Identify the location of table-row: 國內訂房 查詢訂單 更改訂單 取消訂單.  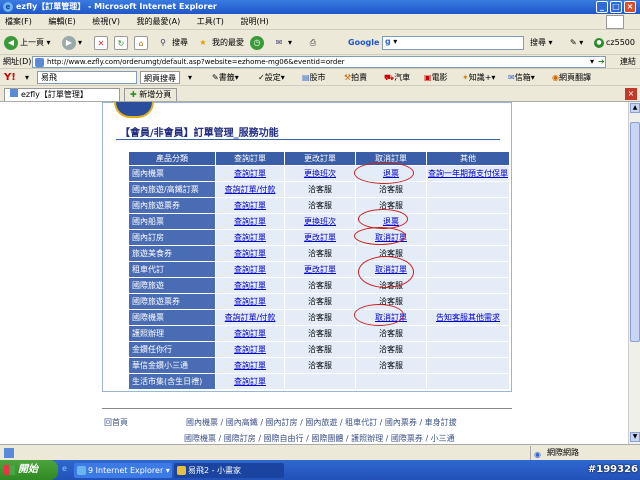
(319, 237).